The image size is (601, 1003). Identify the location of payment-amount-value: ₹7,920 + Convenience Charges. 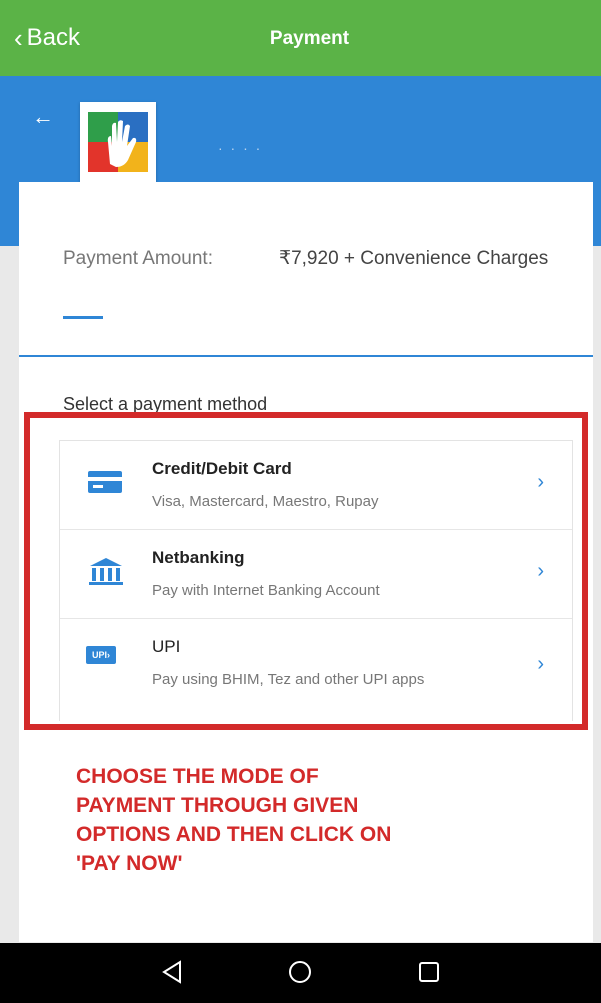
(414, 258).